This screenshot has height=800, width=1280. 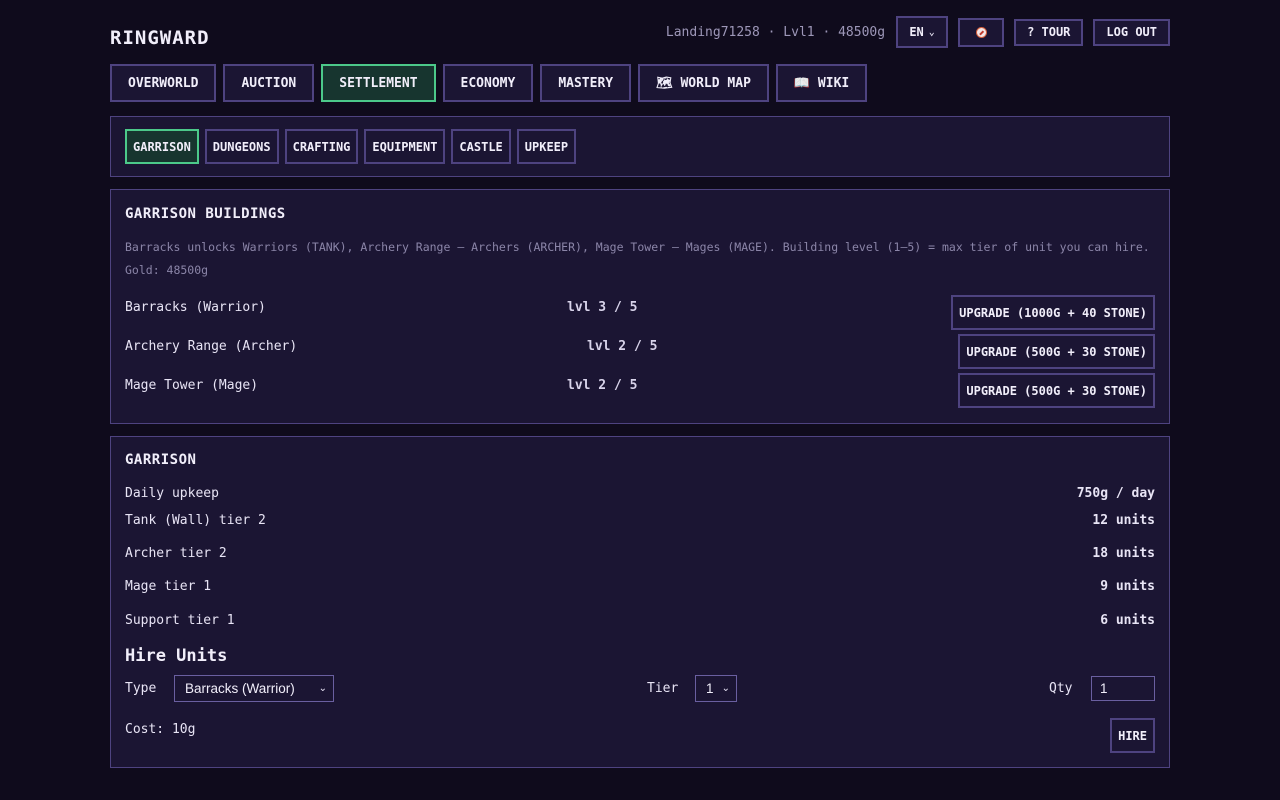 What do you see at coordinates (703, 83) in the screenshot?
I see `tab-world-map: 🗺 WORLD MAP` at bounding box center [703, 83].